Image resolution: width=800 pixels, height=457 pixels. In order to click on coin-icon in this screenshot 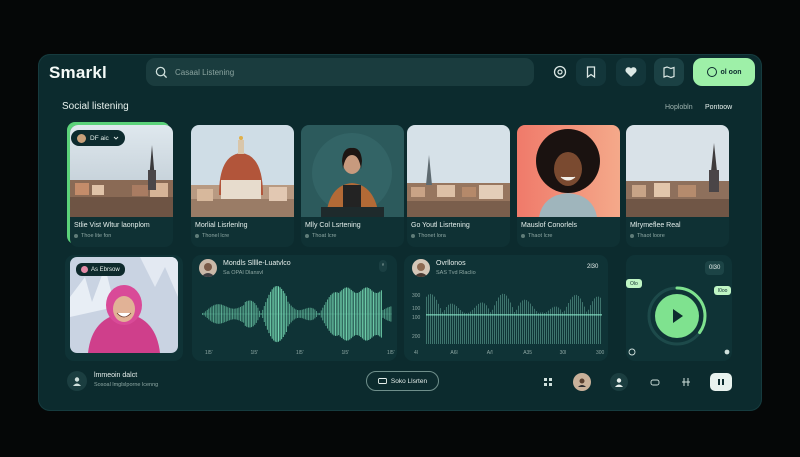, I will do `click(560, 72)`.